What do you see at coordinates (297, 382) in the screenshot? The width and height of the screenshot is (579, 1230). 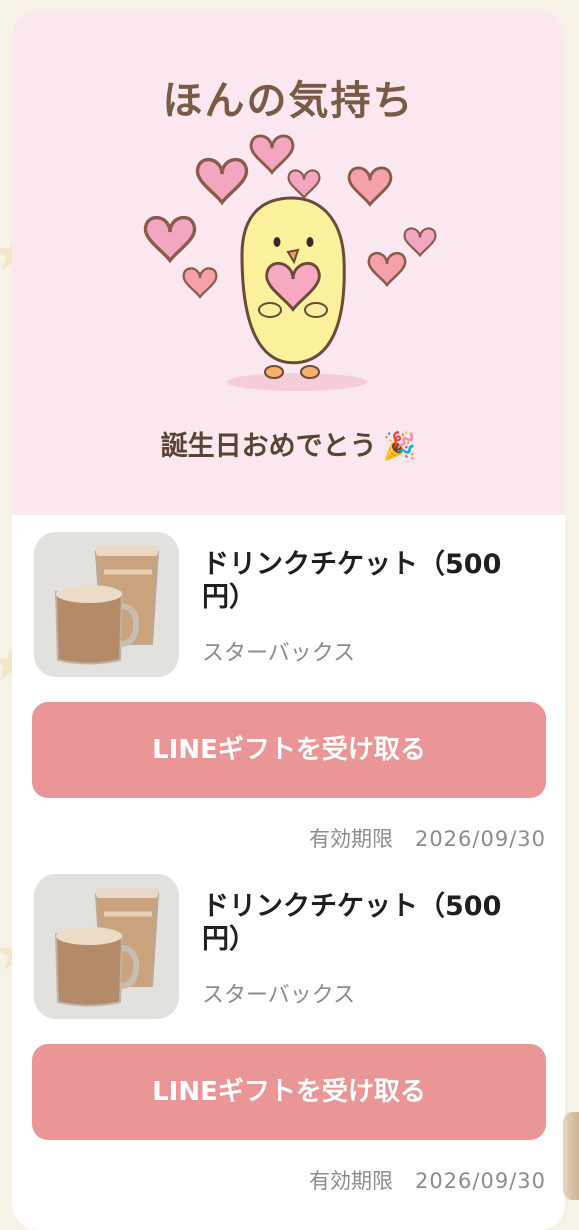 I see `shadow` at bounding box center [297, 382].